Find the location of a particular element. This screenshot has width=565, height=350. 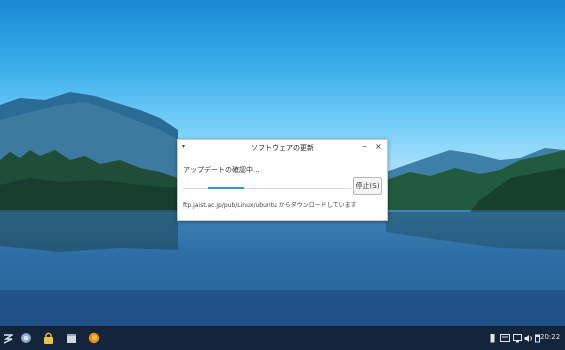

firefox-icon is located at coordinates (94, 338).